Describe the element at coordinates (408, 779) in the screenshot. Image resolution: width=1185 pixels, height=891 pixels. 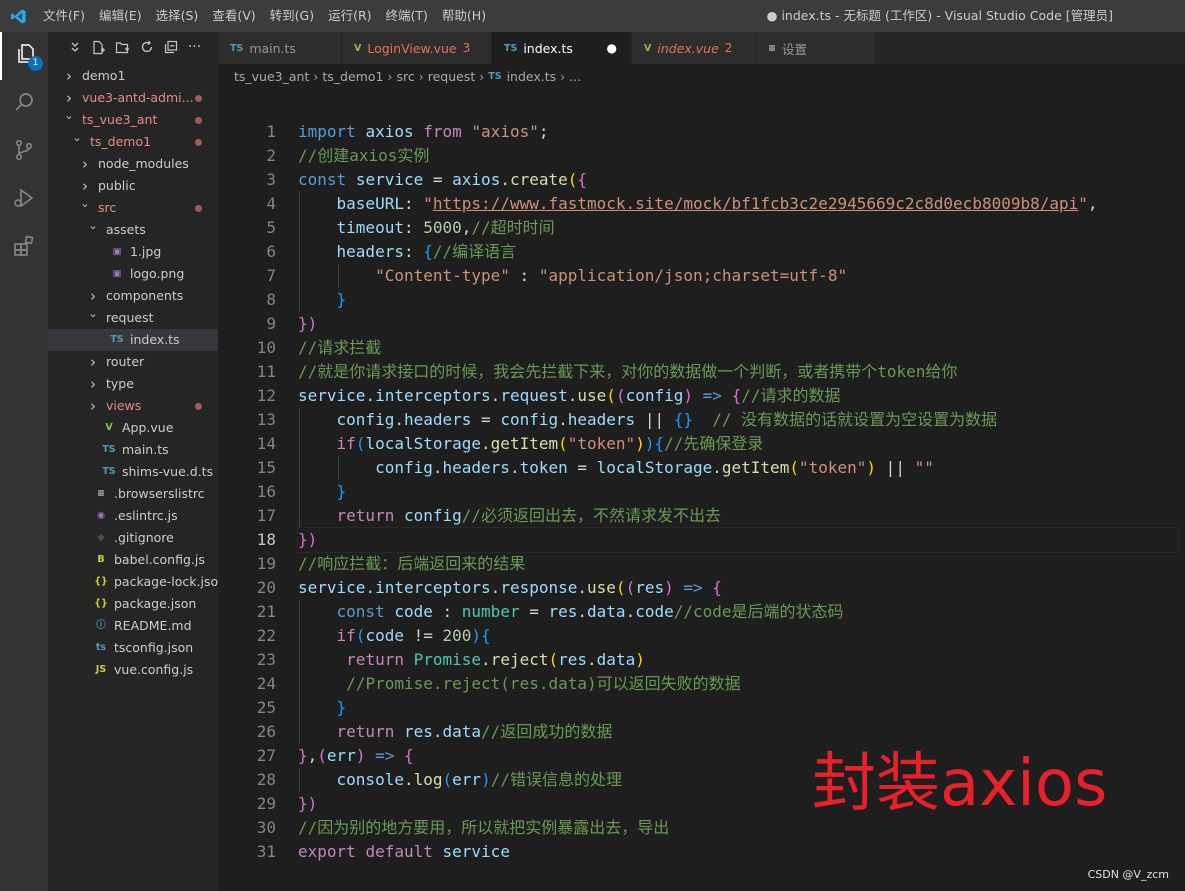
I see `code-token: .` at that location.